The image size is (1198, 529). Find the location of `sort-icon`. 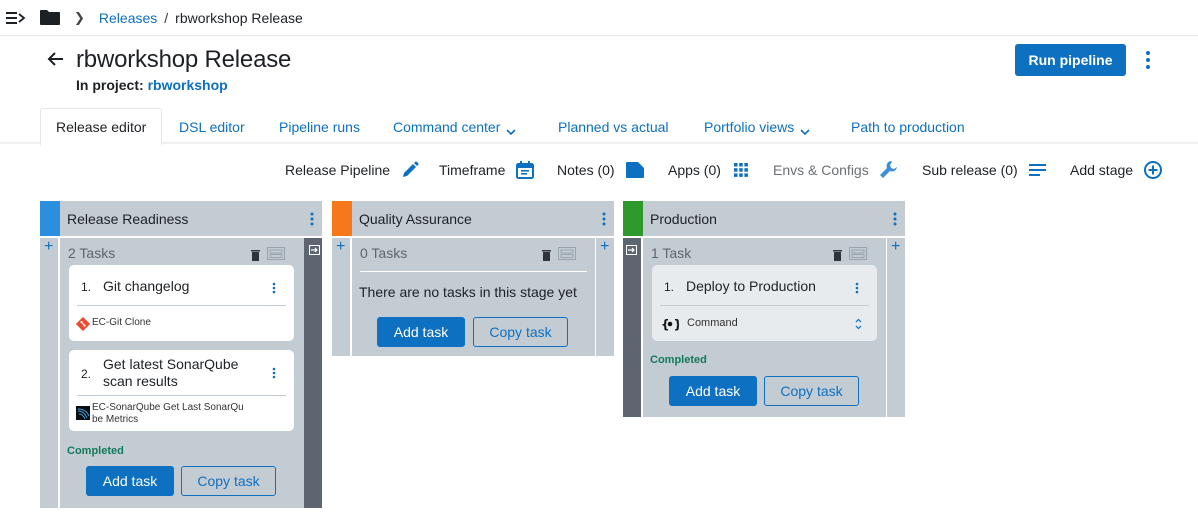

sort-icon is located at coordinates (858, 323).